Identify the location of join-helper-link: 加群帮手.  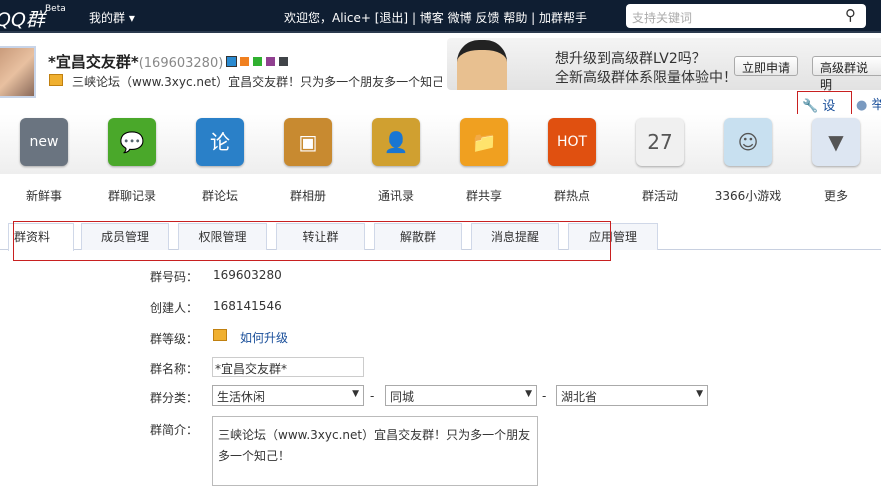
(563, 18).